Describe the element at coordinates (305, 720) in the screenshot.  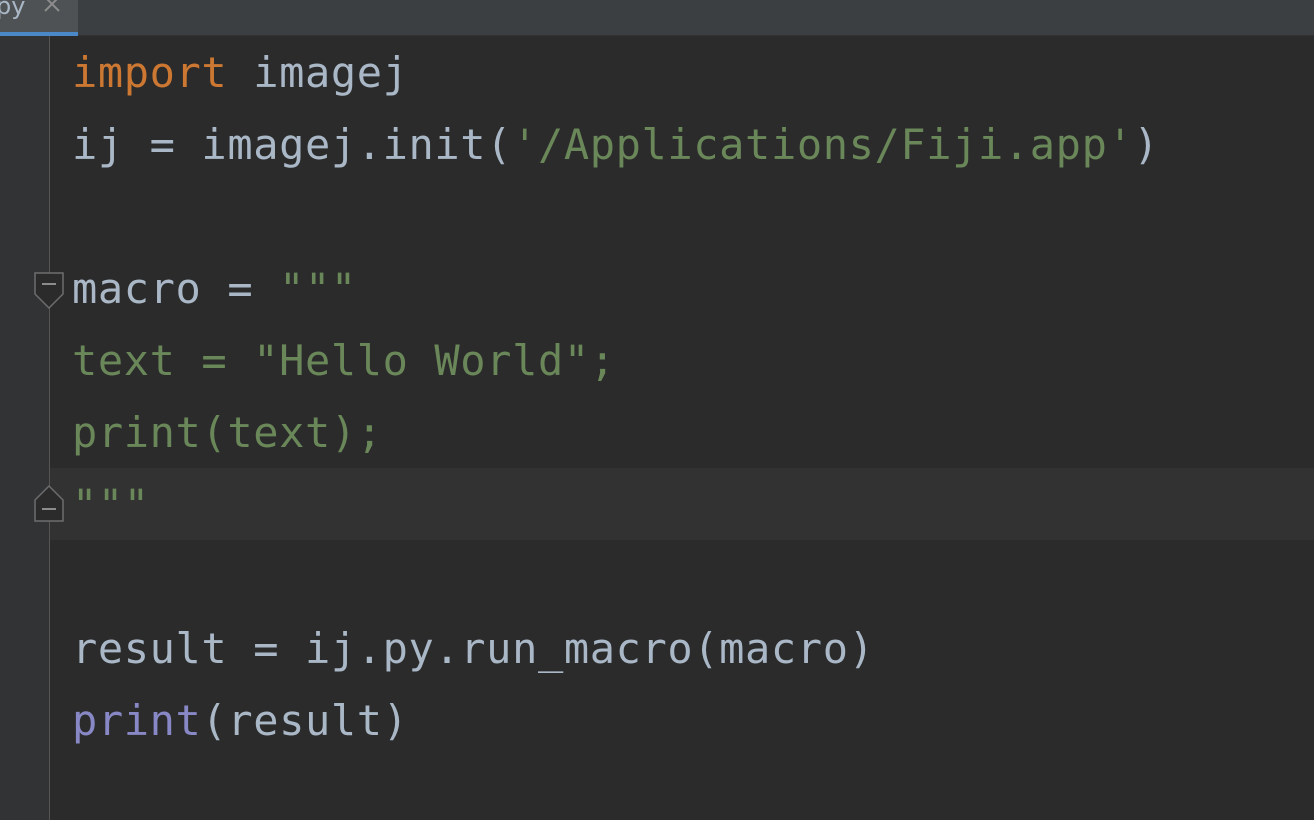
I see `code-text: (result)` at that location.